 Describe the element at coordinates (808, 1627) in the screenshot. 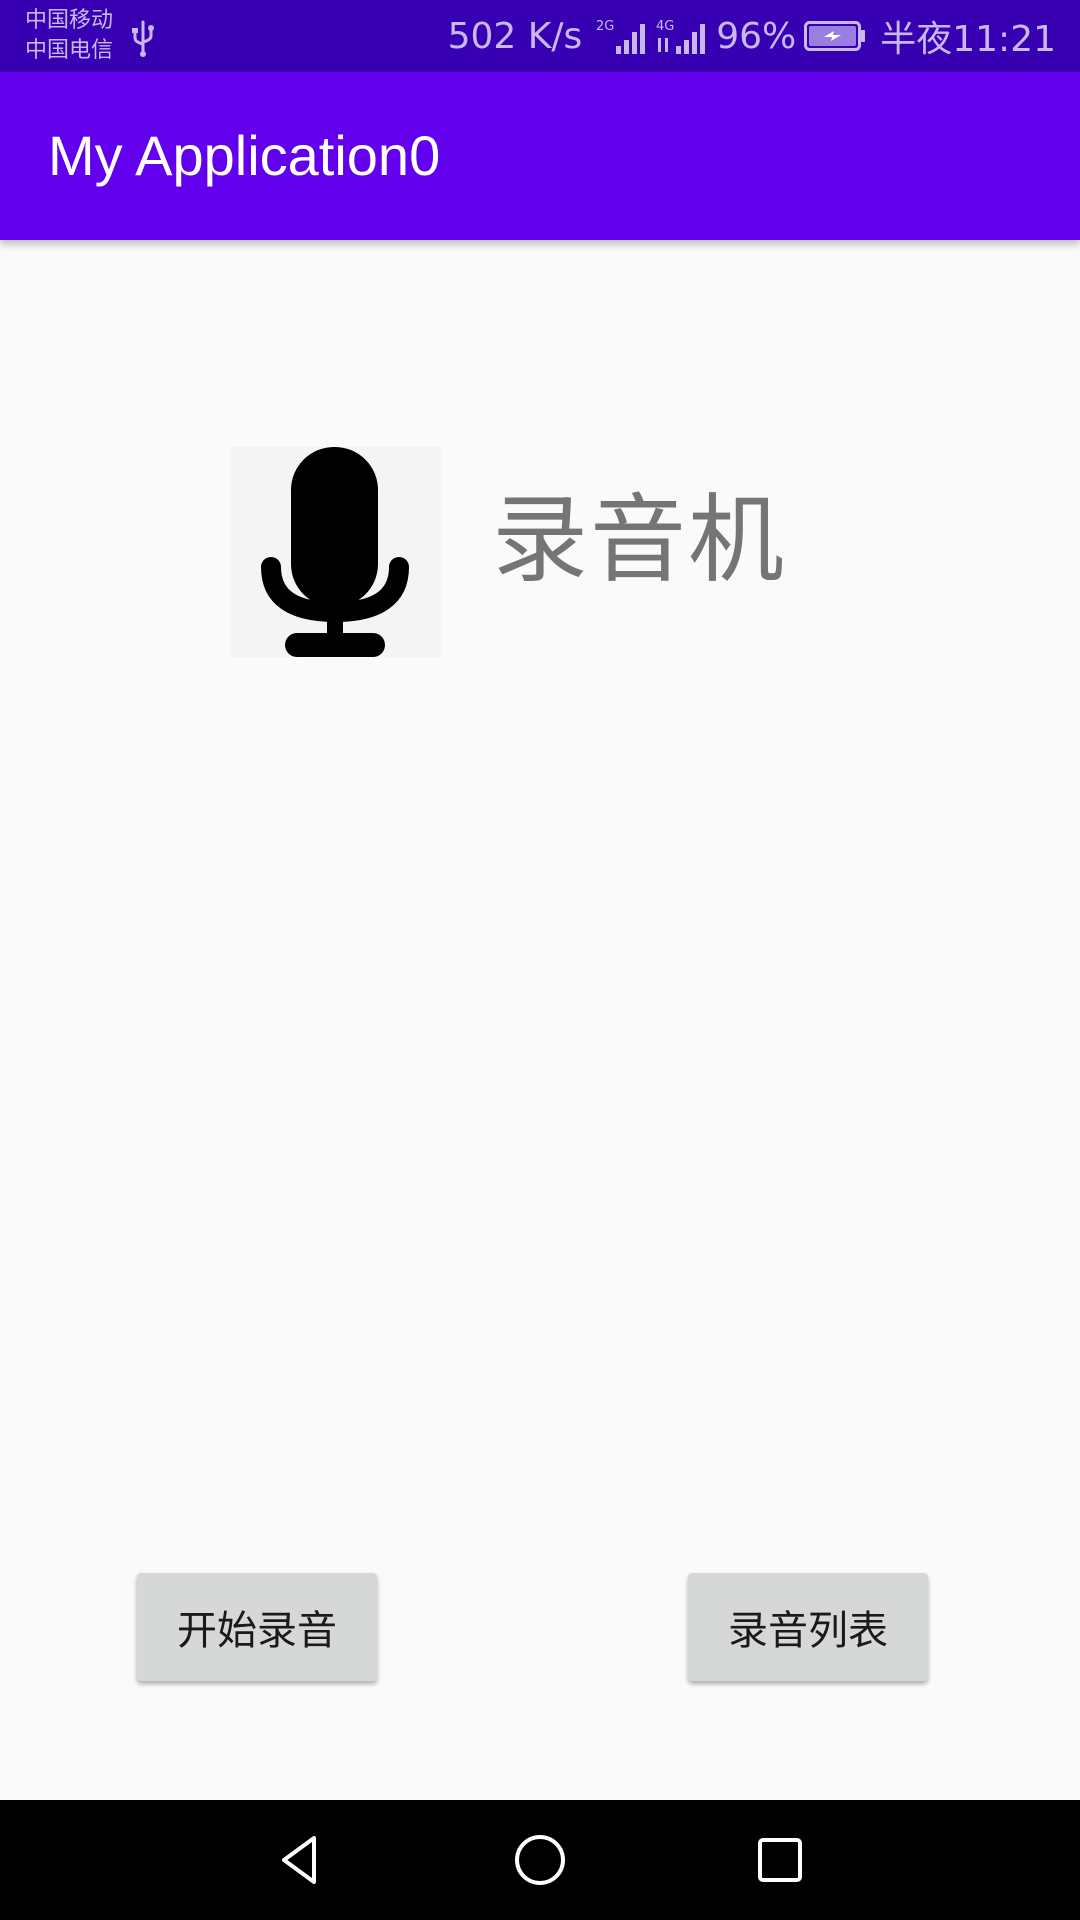

I see `recording-list-button: 录音列表` at that location.